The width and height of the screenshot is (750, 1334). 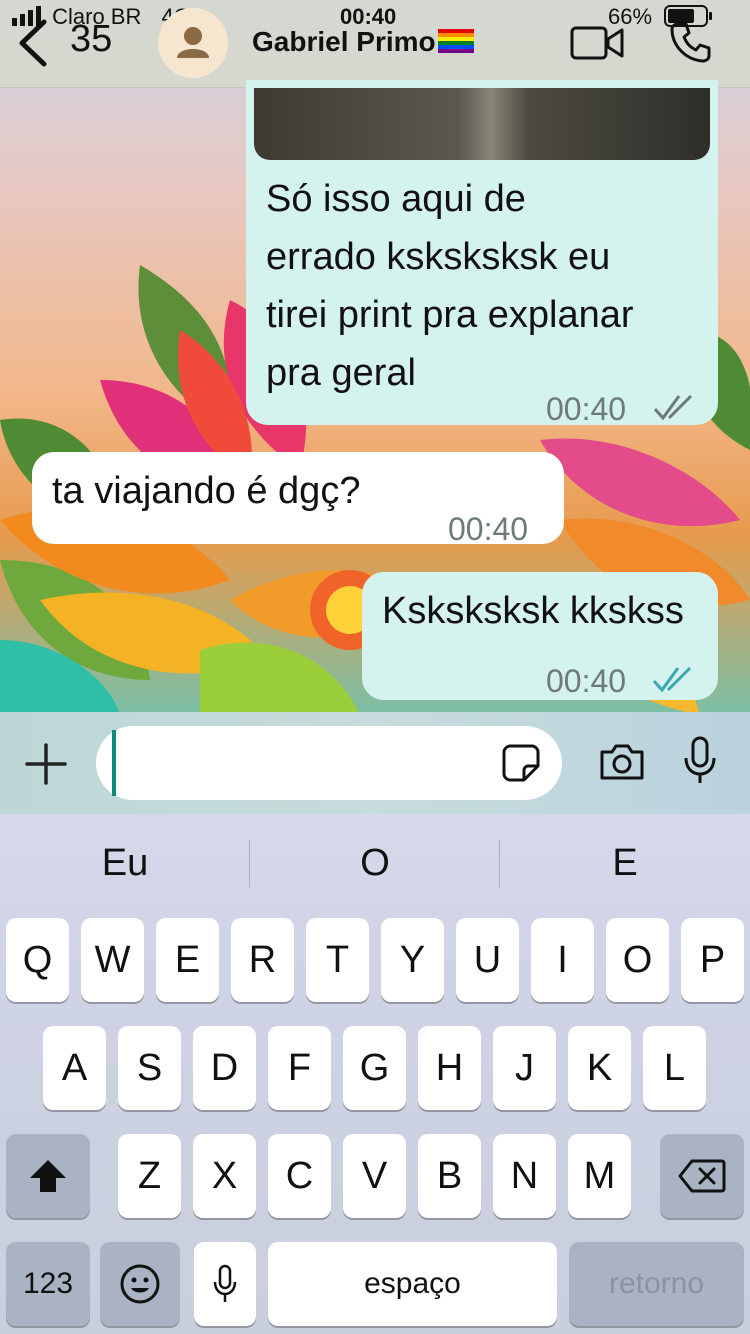 What do you see at coordinates (449, 1068) in the screenshot?
I see `key-h: H` at bounding box center [449, 1068].